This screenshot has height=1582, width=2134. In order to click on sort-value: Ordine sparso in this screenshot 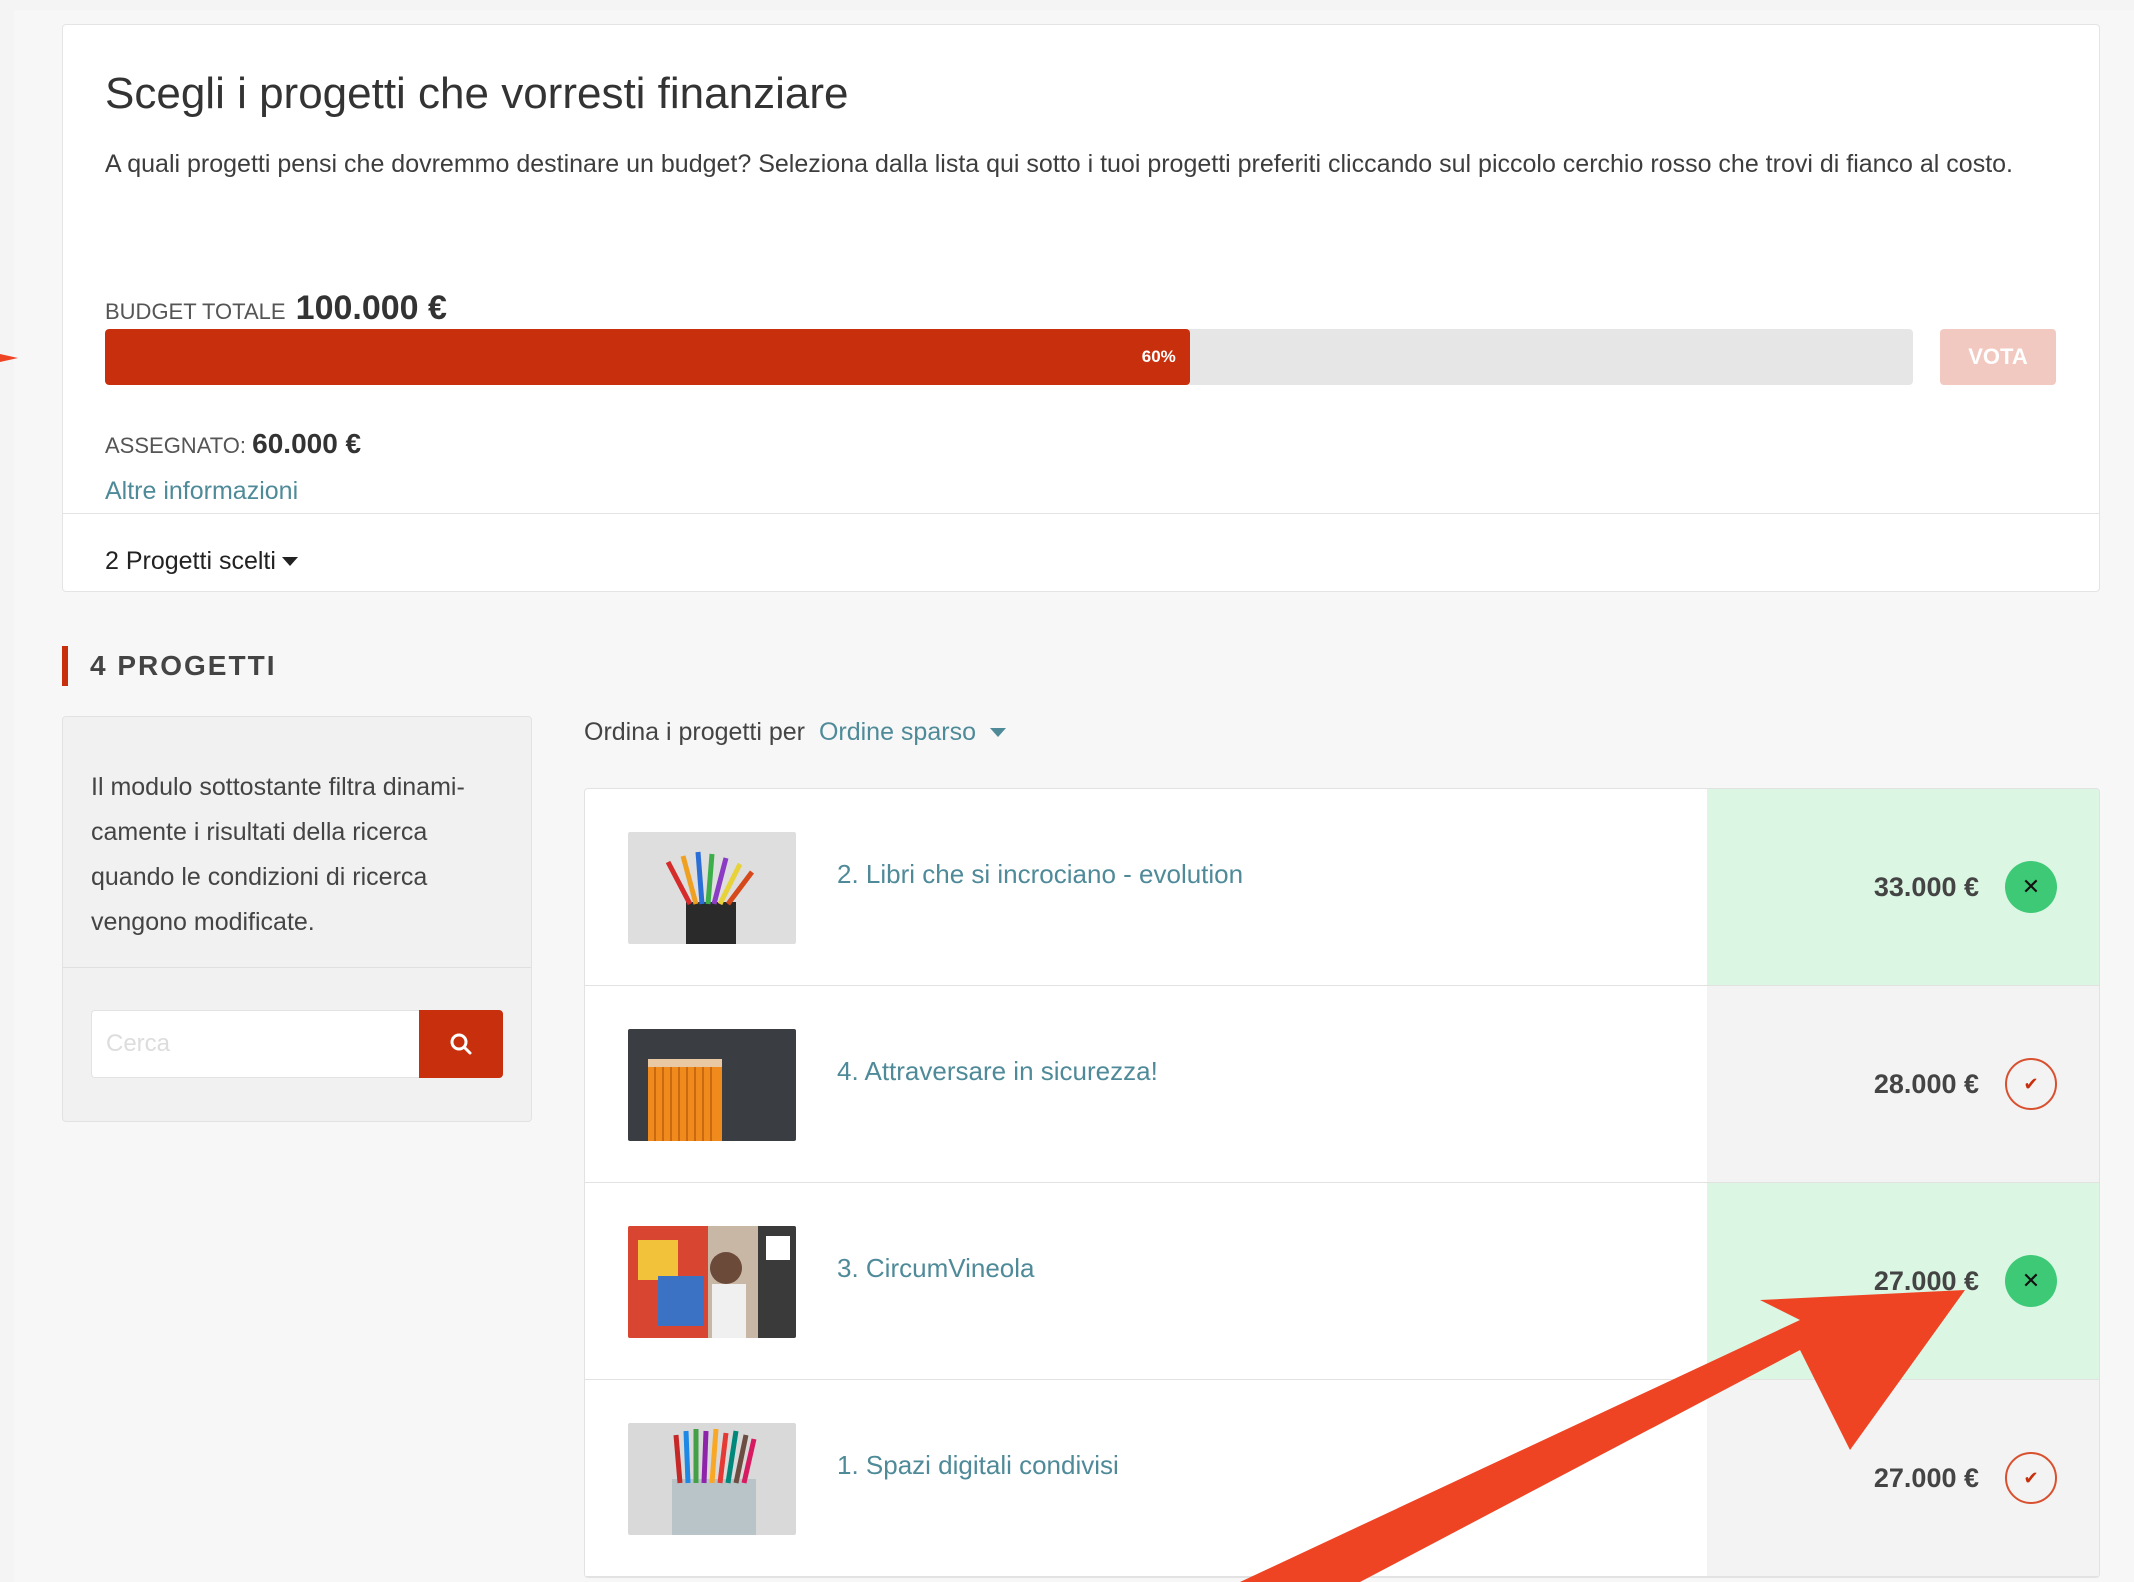, I will do `click(897, 732)`.